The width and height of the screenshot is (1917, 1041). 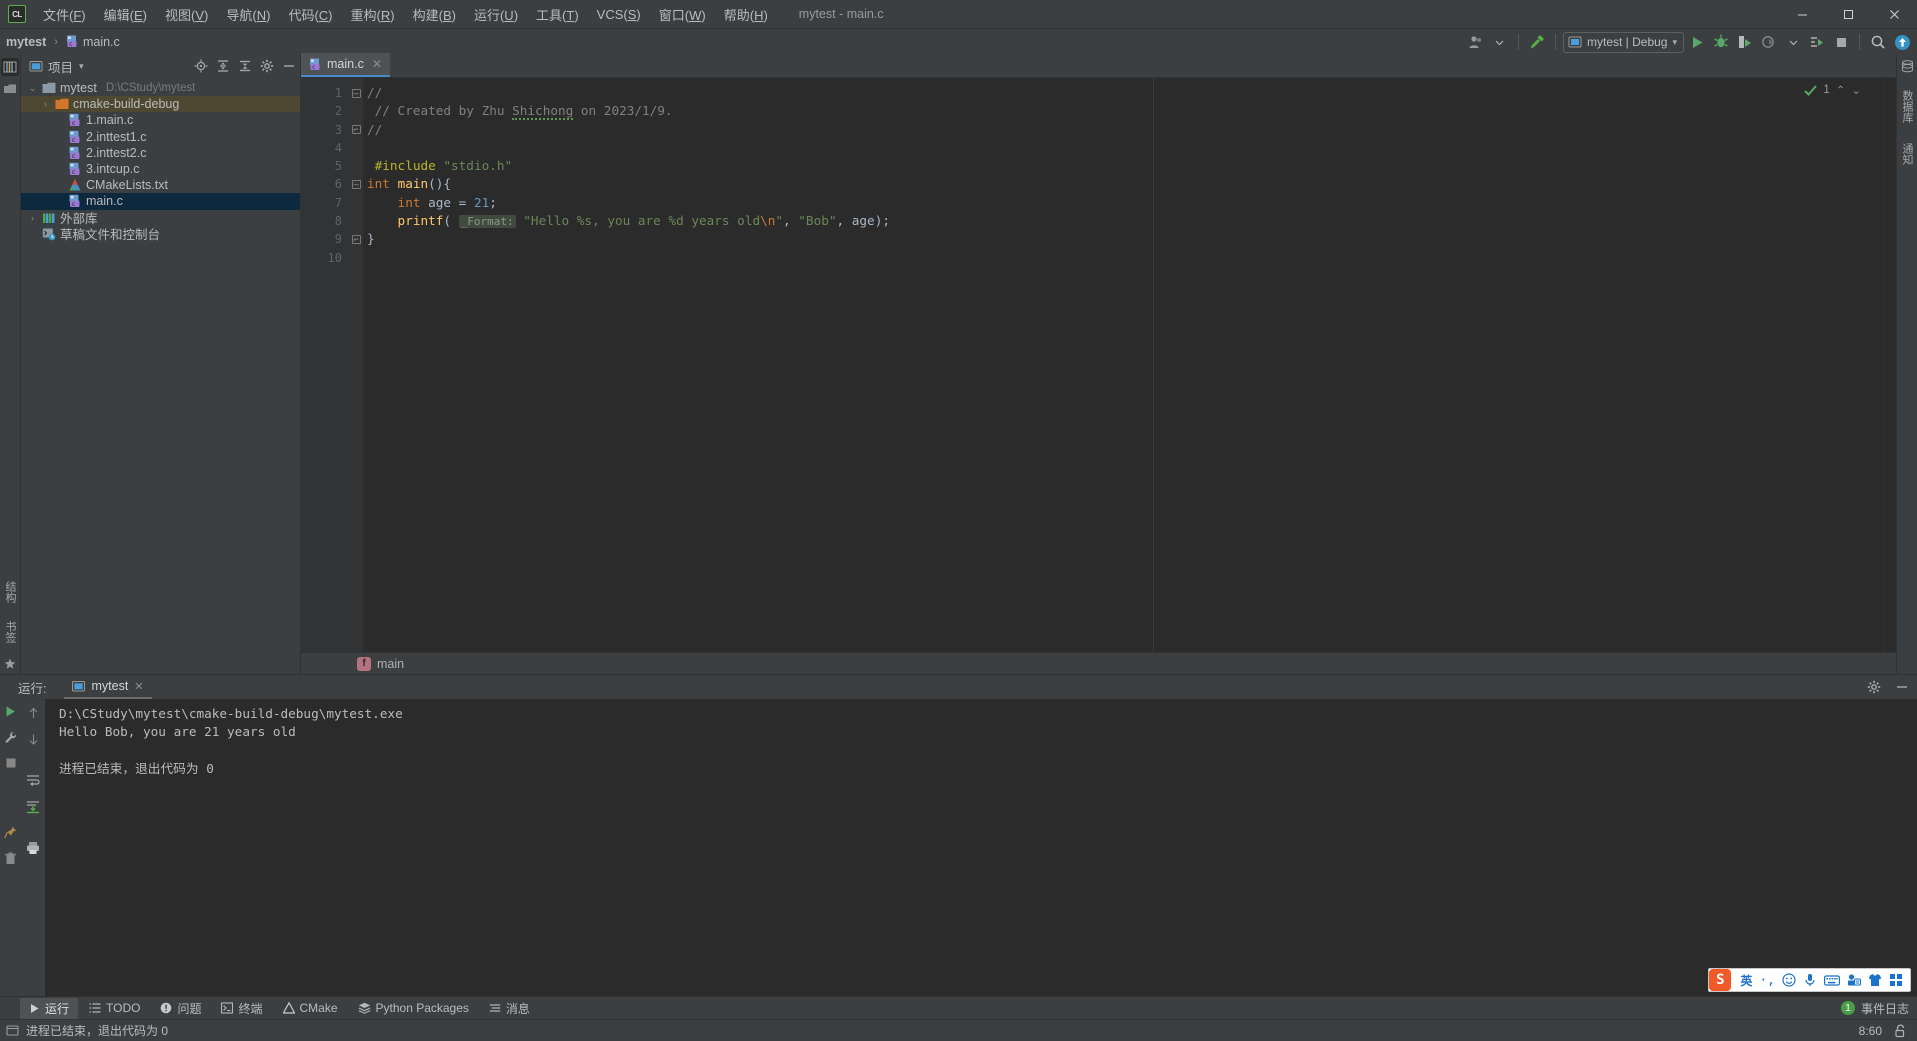 What do you see at coordinates (10, 711) in the screenshot?
I see `rerun-icon` at bounding box center [10, 711].